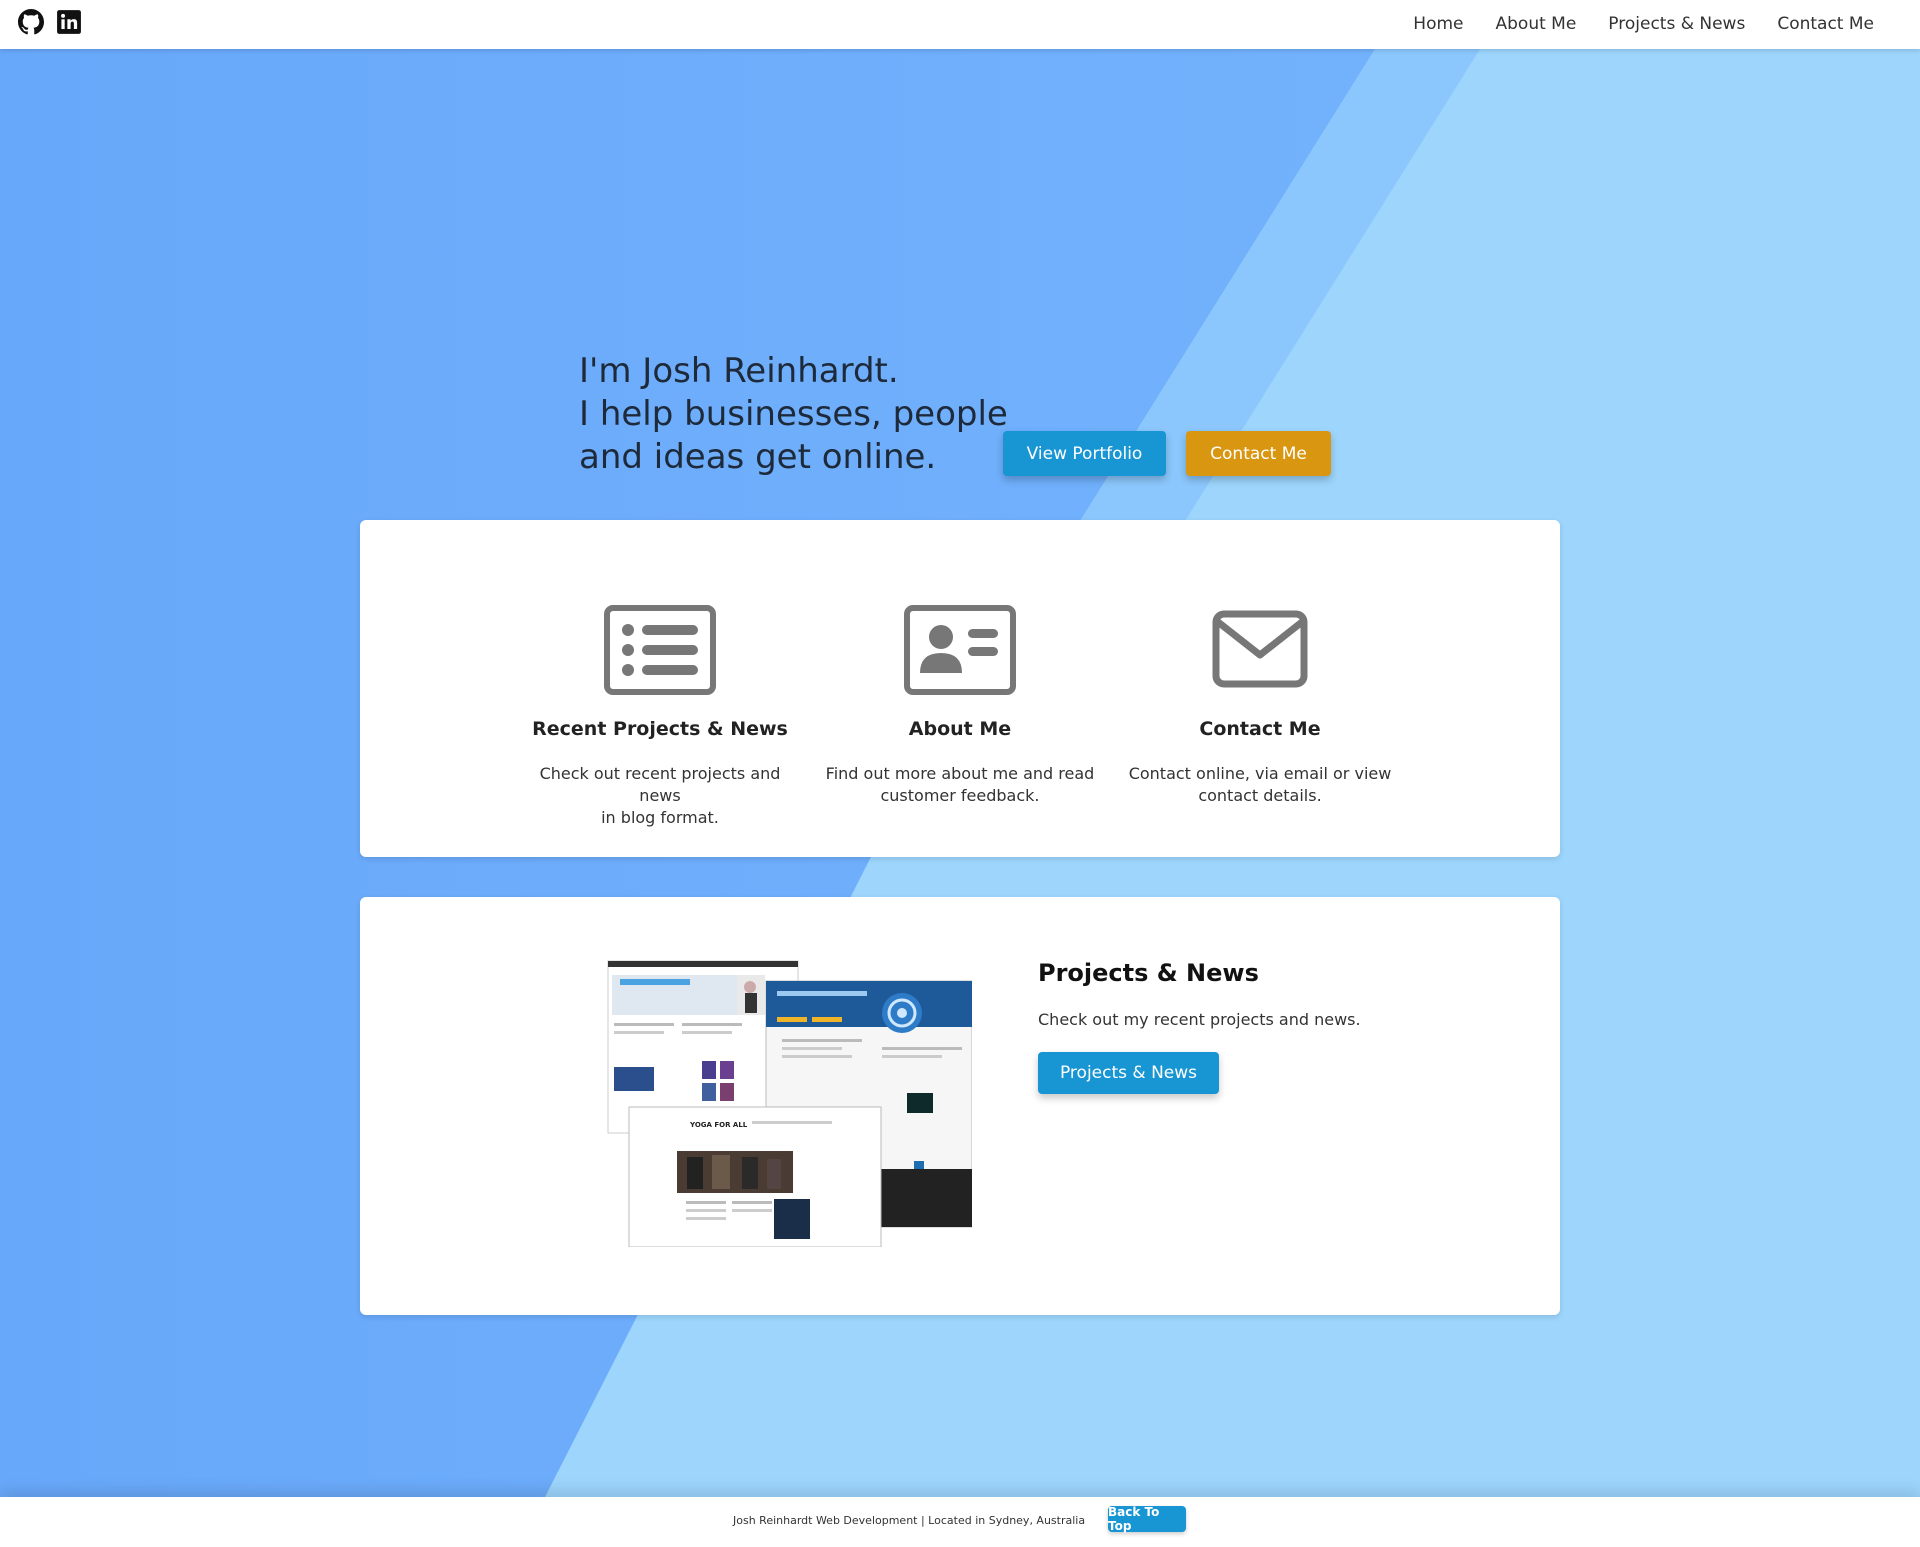  Describe the element at coordinates (1438, 24) in the screenshot. I see `nav-home-link: Home` at that location.